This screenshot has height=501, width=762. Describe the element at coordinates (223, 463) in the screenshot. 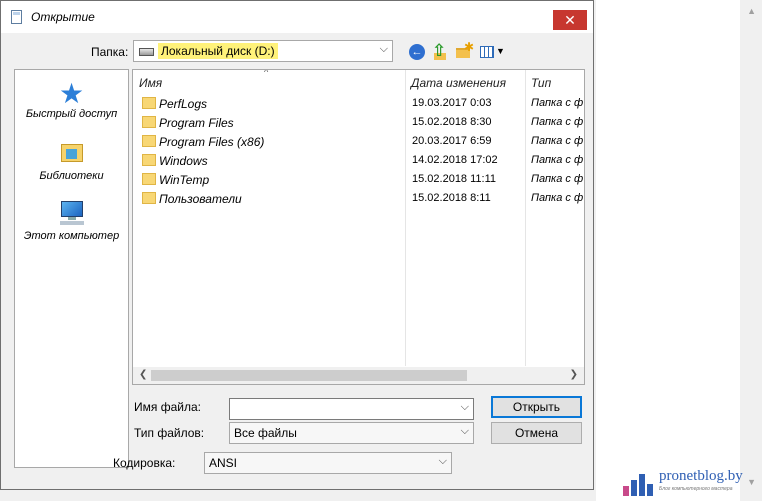

I see `encoding-value: ANSI` at that location.